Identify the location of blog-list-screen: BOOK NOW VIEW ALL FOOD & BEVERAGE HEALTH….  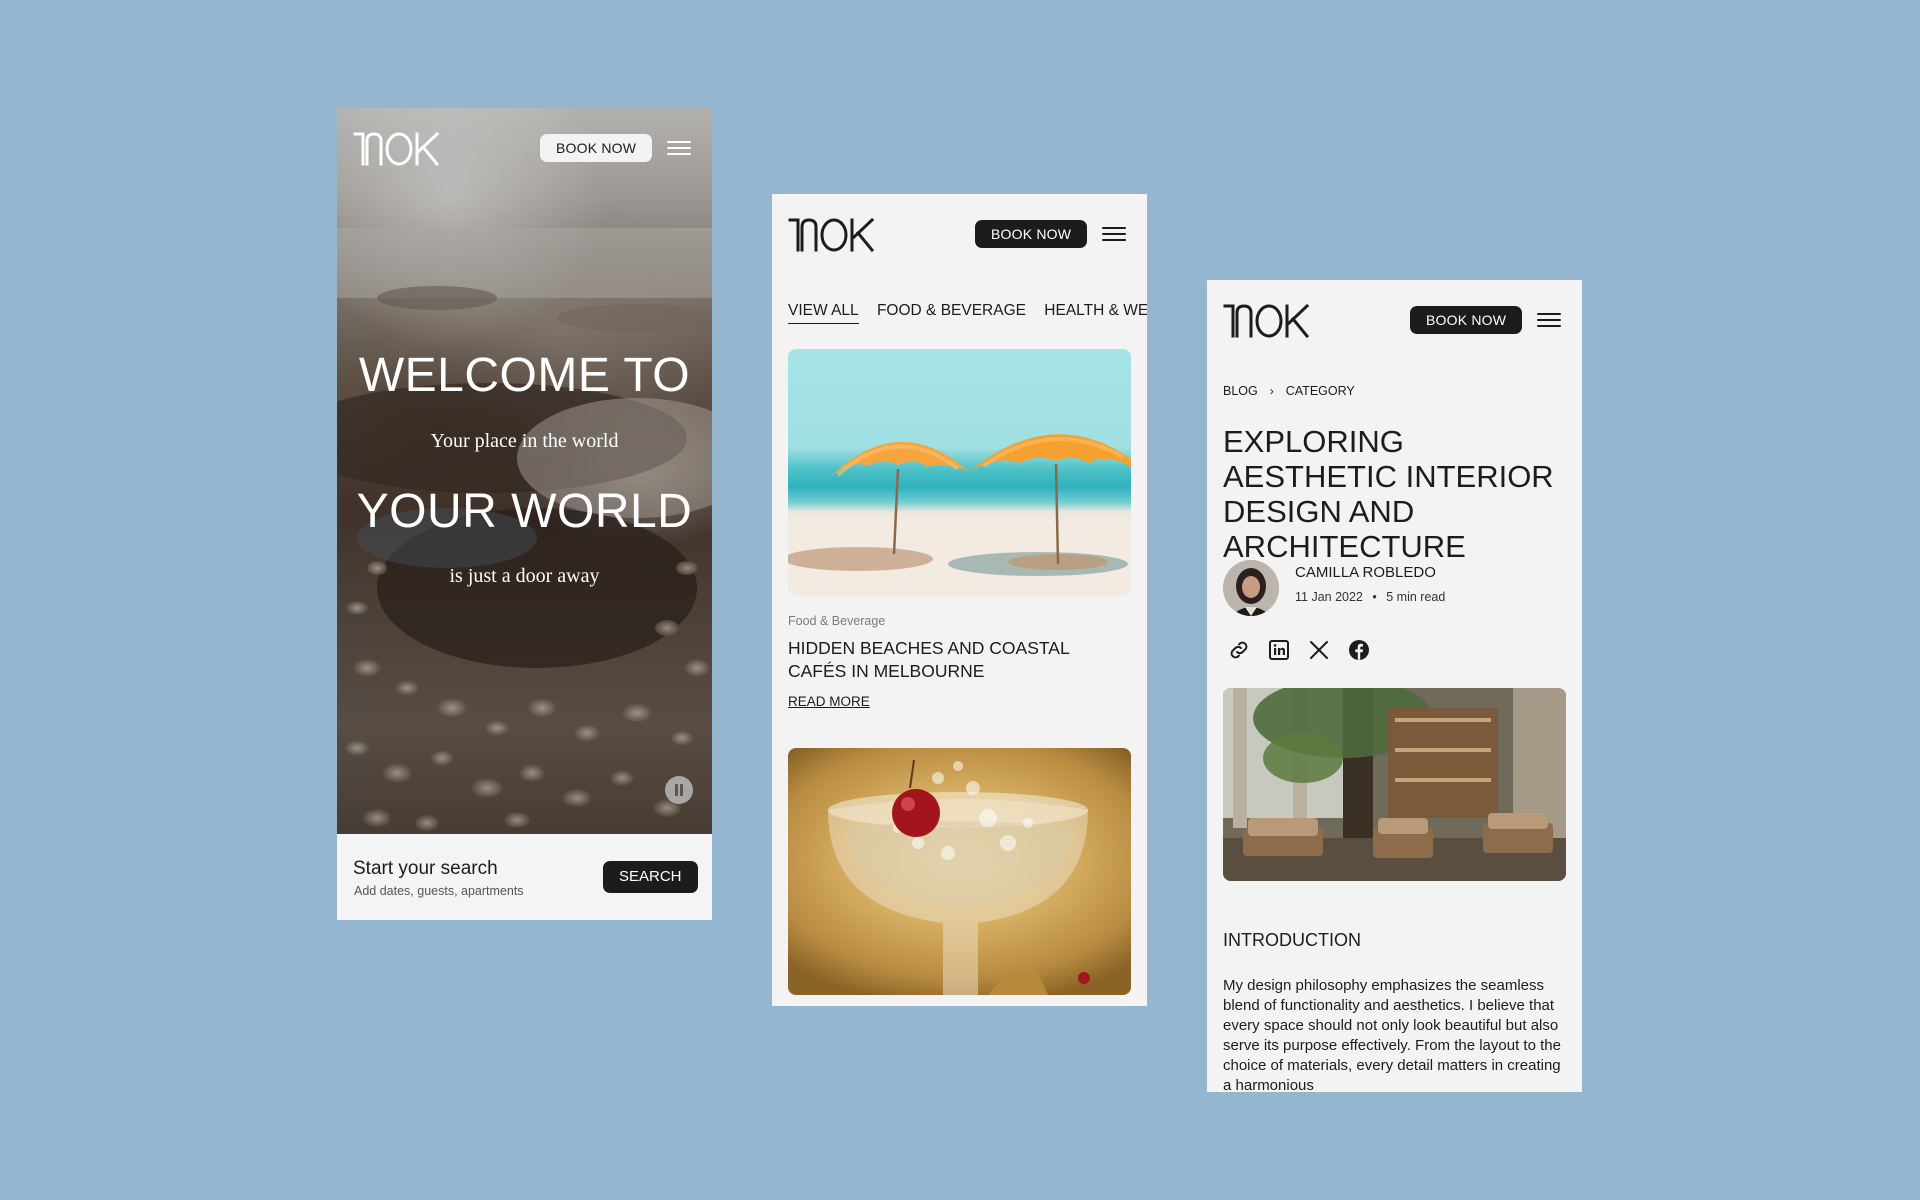
(959, 600).